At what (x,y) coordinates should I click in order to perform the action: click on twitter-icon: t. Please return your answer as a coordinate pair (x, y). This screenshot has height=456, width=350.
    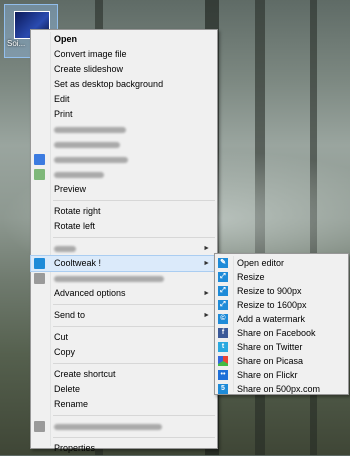
    Looking at the image, I should click on (223, 347).